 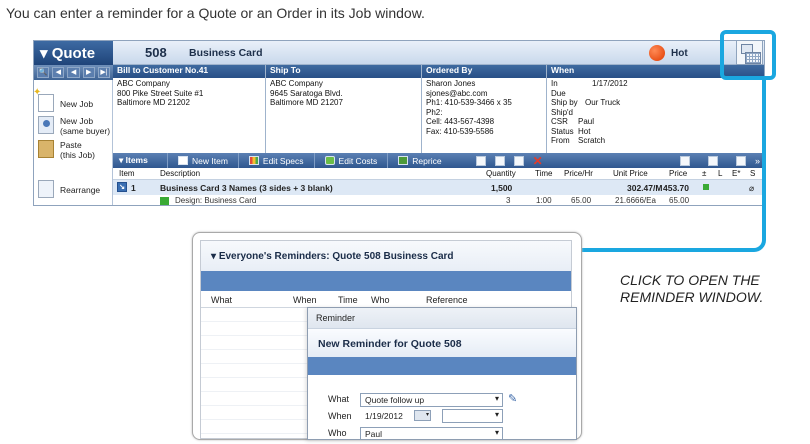 What do you see at coordinates (692, 288) in the screenshot?
I see `callout-text: CLICK TO OPEN THE REMINDER WINDOW.` at bounding box center [692, 288].